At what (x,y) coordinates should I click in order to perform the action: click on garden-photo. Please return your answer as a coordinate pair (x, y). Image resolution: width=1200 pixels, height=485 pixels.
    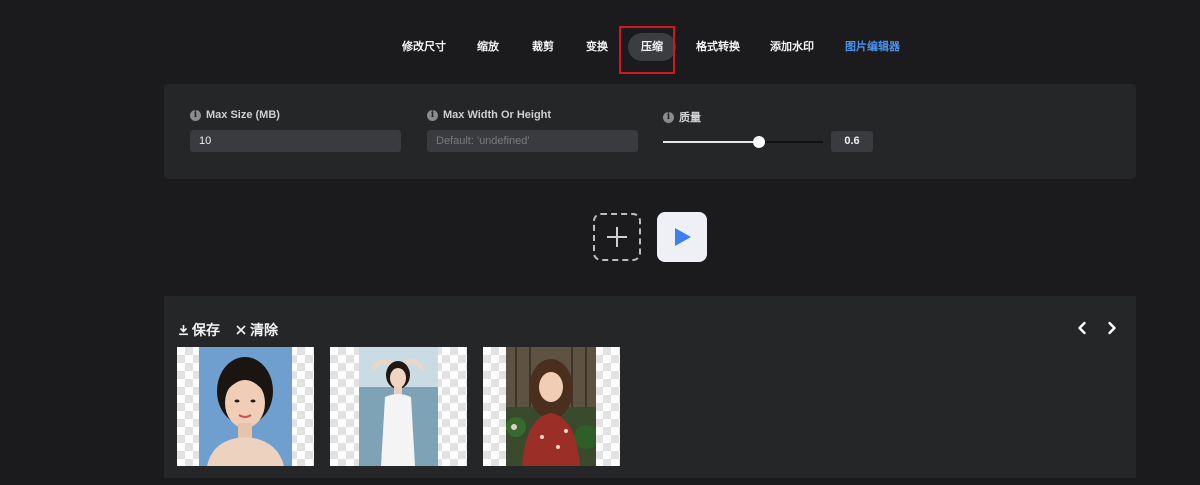
    Looking at the image, I should click on (551, 406).